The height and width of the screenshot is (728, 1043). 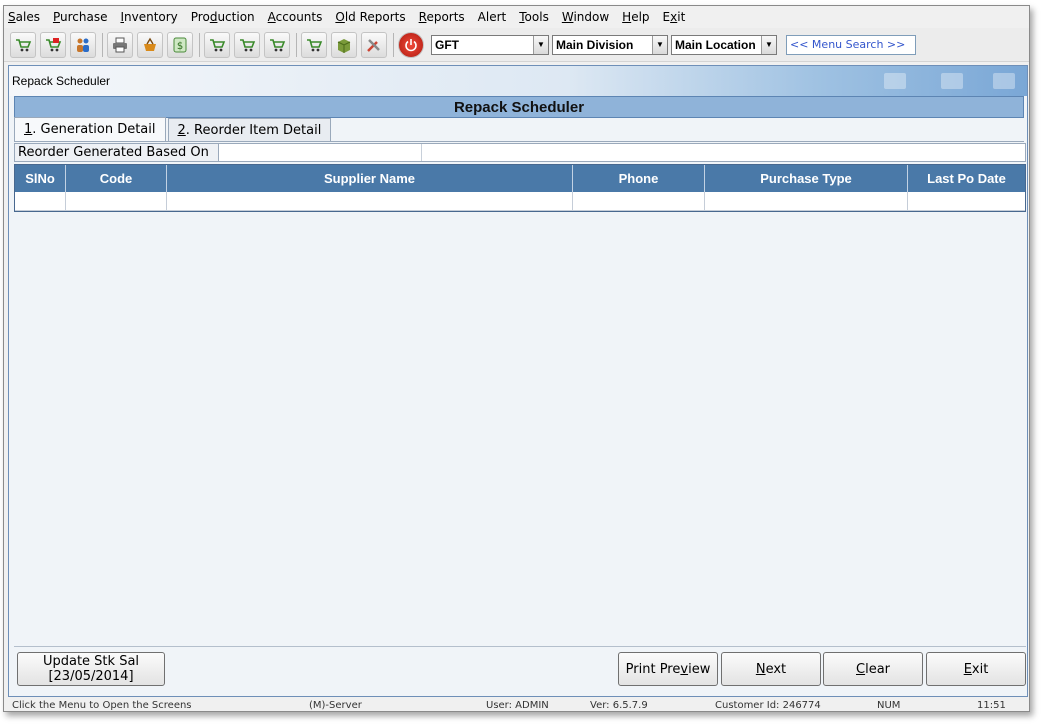 What do you see at coordinates (53, 44) in the screenshot?
I see `cart-red-icon` at bounding box center [53, 44].